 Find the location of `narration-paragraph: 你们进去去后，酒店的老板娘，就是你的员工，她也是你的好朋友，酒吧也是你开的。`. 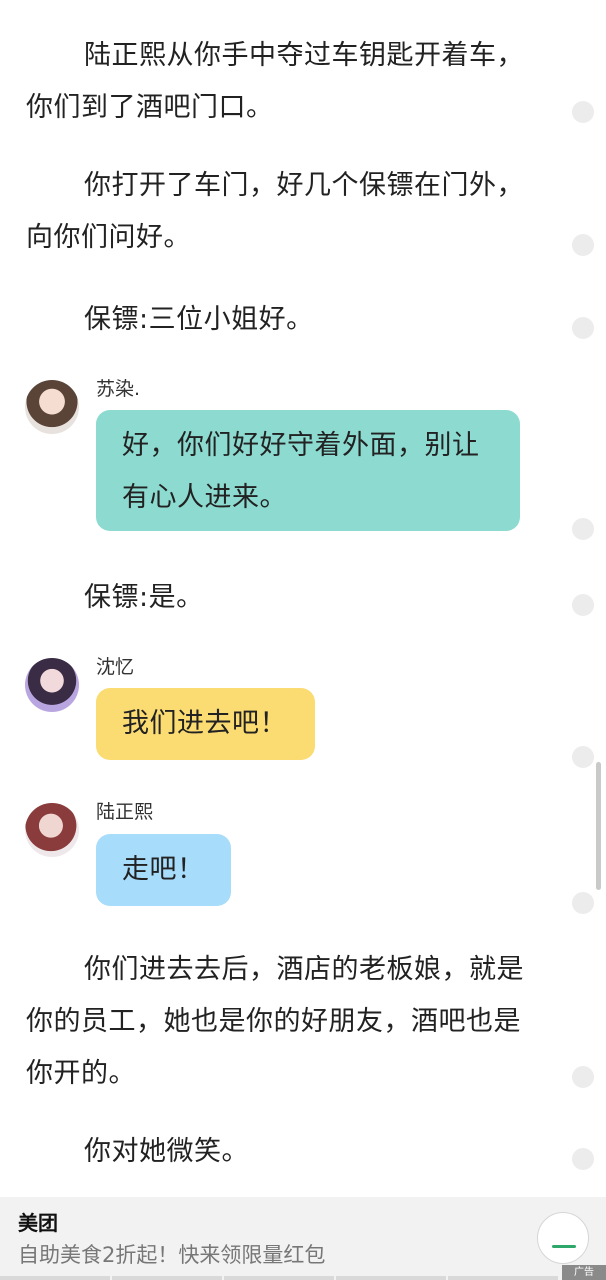

narration-paragraph: 你们进去去后，酒店的老板娘，就是你的员工，她也是你的好朋友，酒吧也是你开的。 is located at coordinates (275, 1021).